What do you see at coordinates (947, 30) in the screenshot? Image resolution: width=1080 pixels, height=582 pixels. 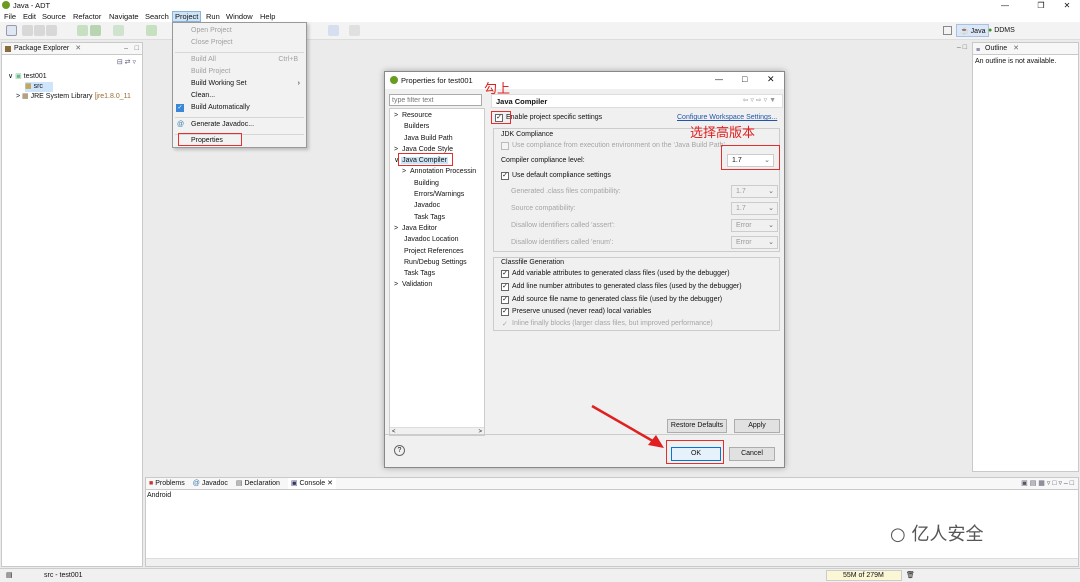 I see `open-perspective-icon` at bounding box center [947, 30].